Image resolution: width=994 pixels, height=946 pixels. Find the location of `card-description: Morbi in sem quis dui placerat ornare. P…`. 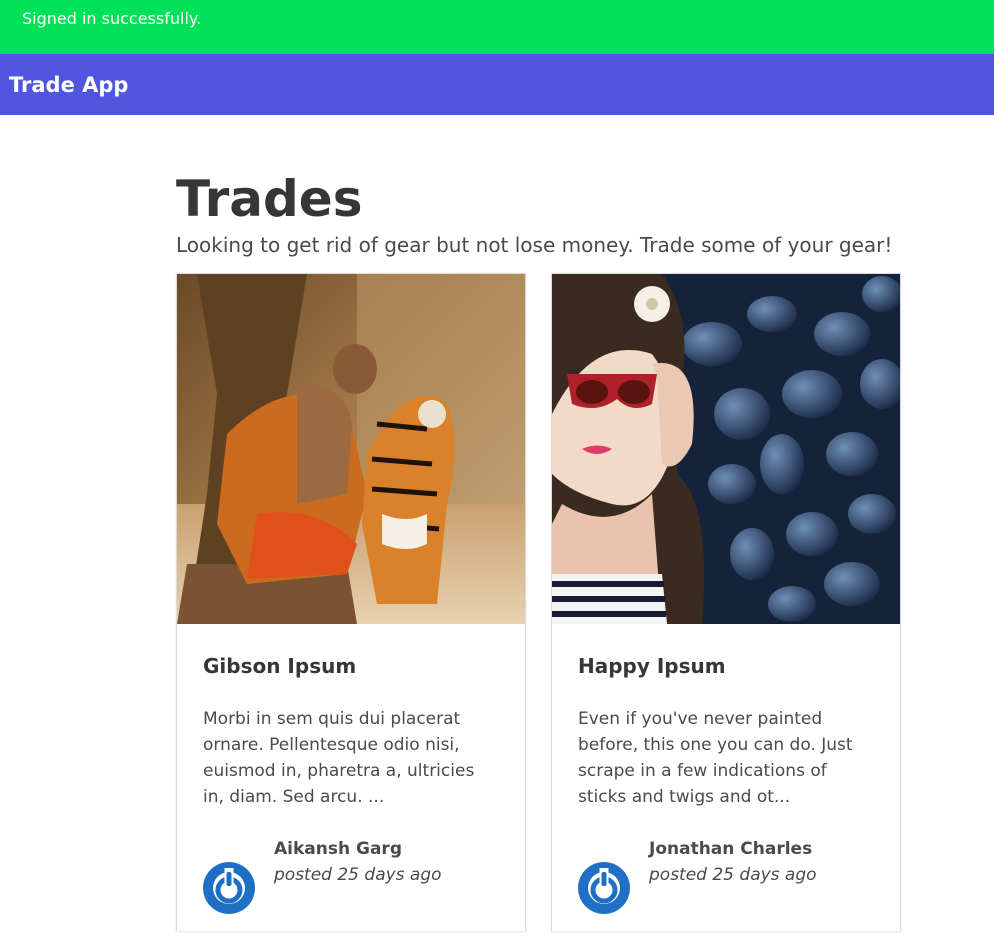

card-description: Morbi in sem quis dui placerat ornare. P… is located at coordinates (339, 758).